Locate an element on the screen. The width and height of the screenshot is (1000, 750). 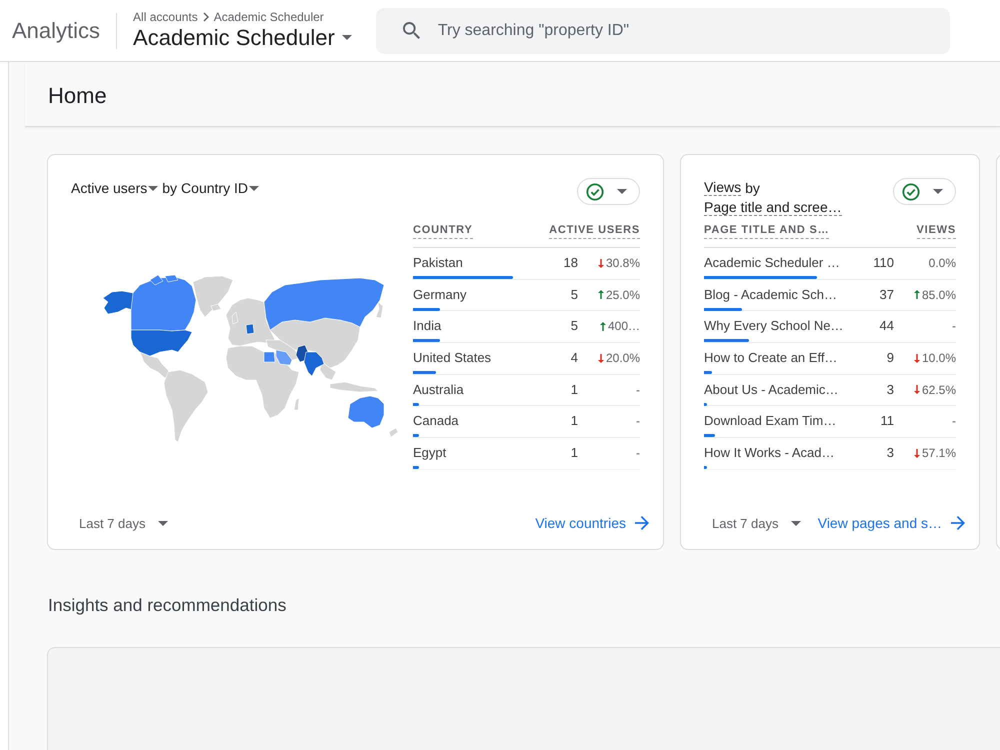
table-cell: Canada is located at coordinates (436, 421).